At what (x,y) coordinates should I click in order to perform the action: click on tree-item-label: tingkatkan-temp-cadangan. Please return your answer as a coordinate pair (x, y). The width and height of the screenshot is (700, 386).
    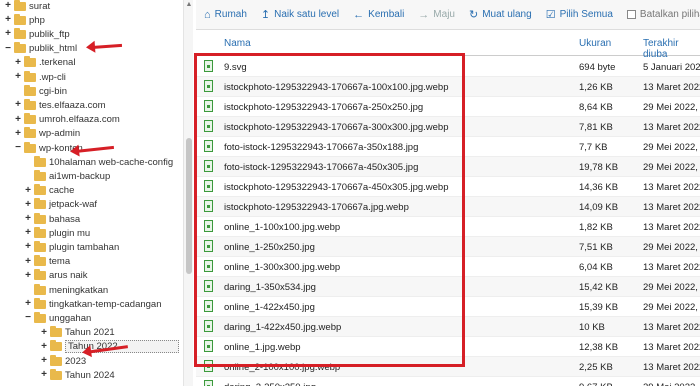
    Looking at the image, I should click on (105, 304).